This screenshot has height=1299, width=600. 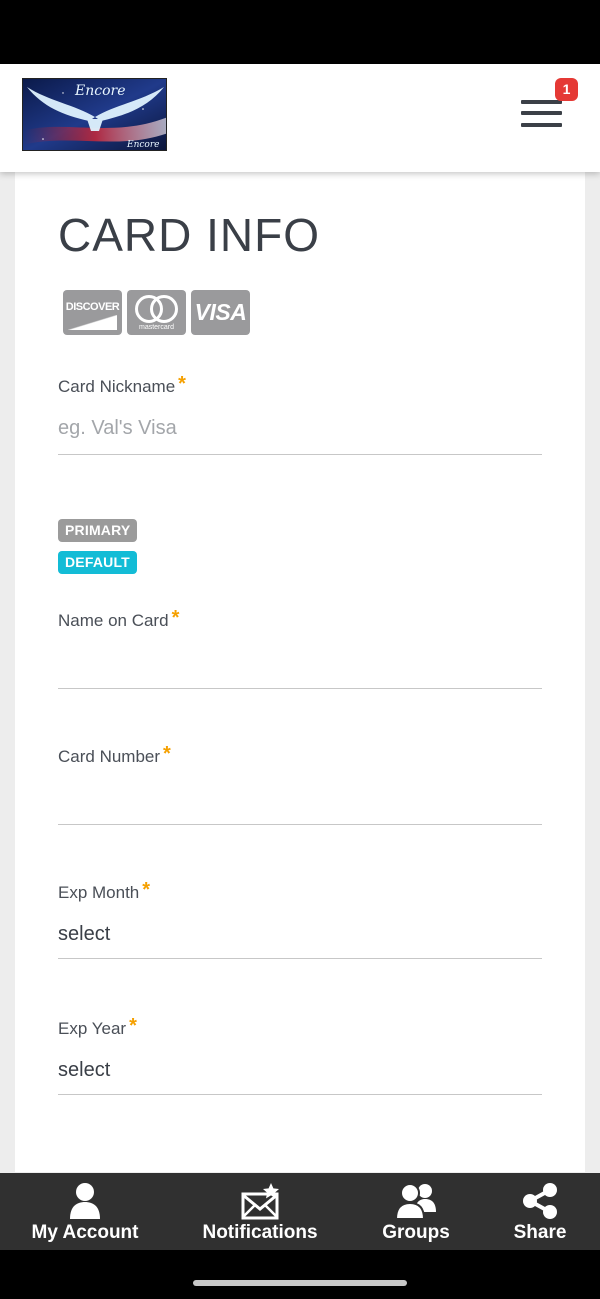 I want to click on exp-year-field: Exp Year * select, so click(x=300, y=1055).